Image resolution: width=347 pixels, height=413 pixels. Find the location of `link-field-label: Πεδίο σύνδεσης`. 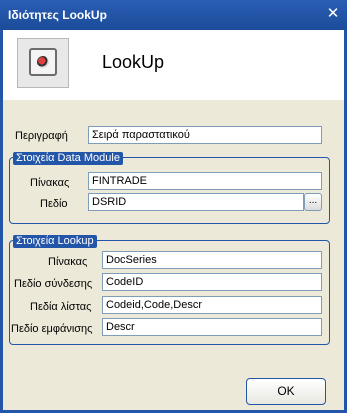

link-field-label: Πεδίο σύνδεσης is located at coordinates (53, 284).